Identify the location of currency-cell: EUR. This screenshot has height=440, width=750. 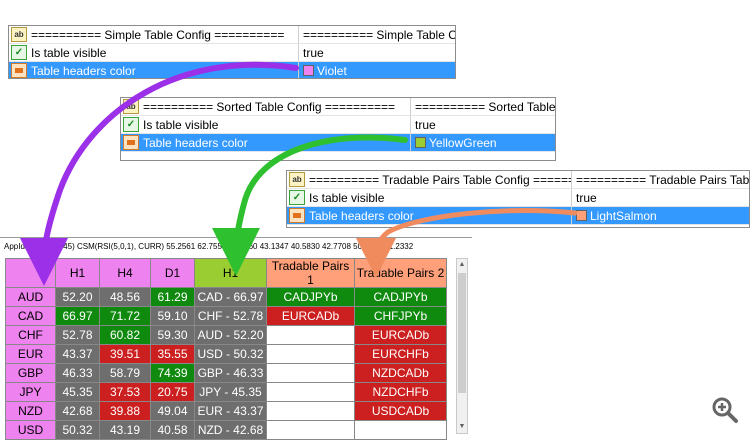
(30, 354).